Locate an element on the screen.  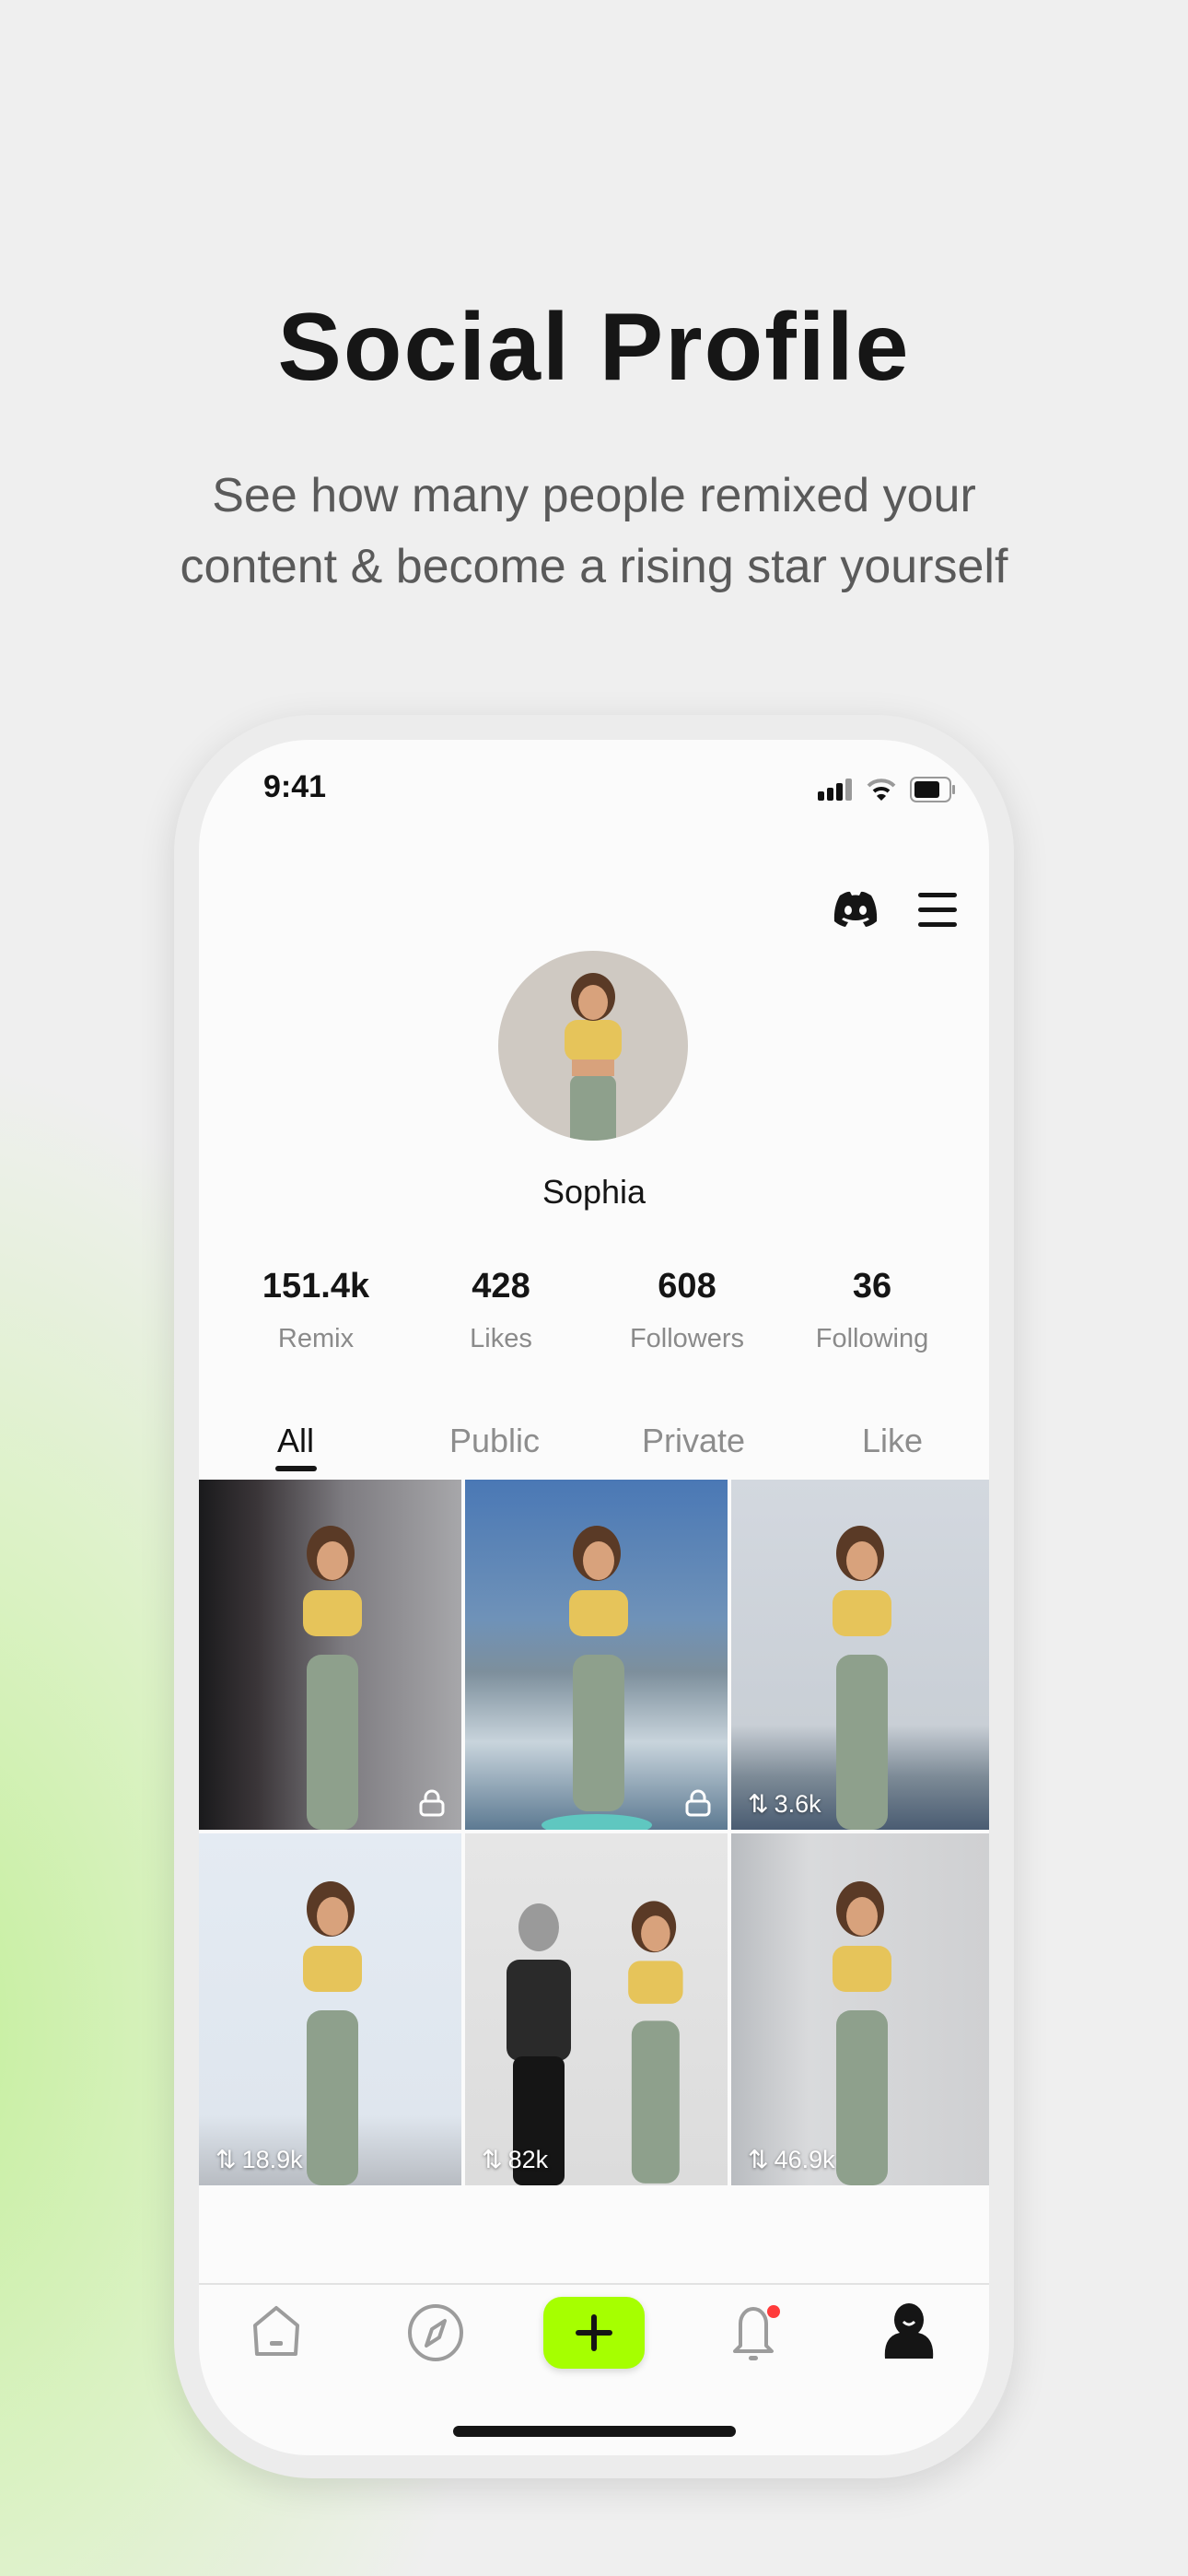
stat-value: 36 is located at coordinates (872, 1286).